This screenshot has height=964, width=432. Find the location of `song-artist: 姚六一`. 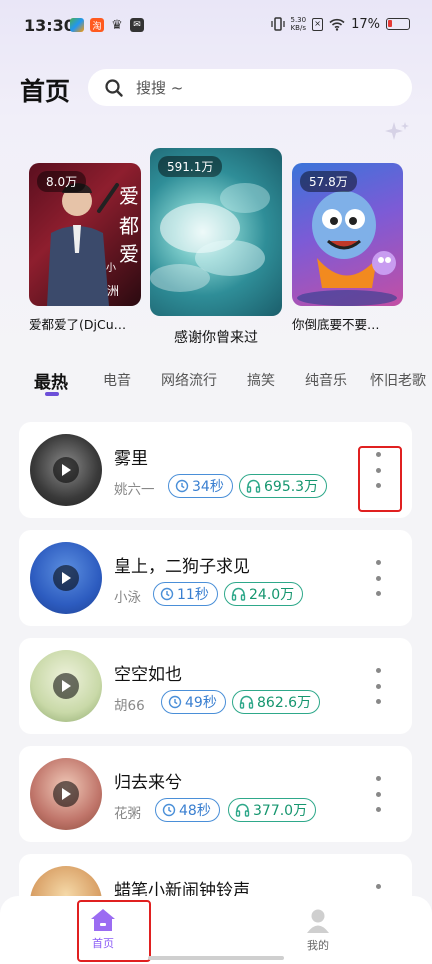

song-artist: 姚六一 is located at coordinates (134, 490).